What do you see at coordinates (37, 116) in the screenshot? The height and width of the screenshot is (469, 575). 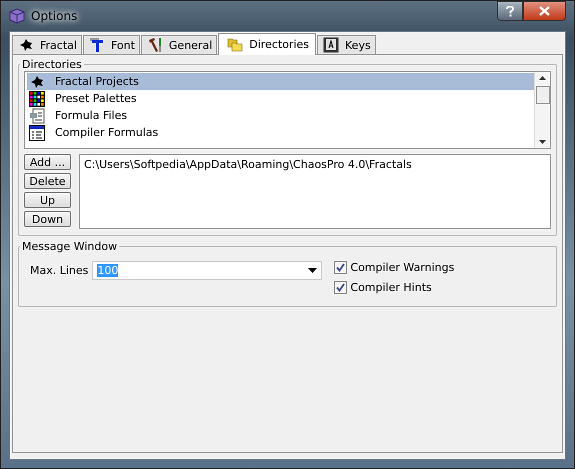 I see `document-icon` at bounding box center [37, 116].